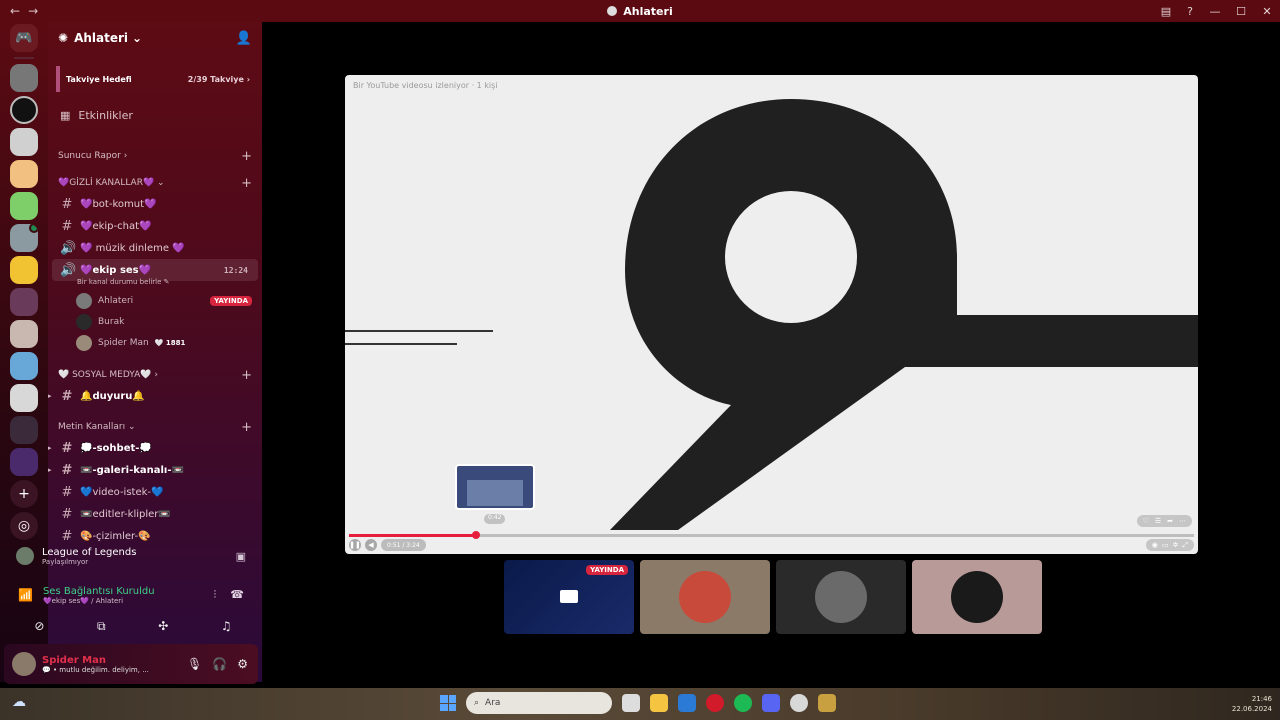 Image resolution: width=1280 pixels, height=720 pixels. What do you see at coordinates (68, 270) in the screenshot?
I see `speaker-icon: 🔊` at bounding box center [68, 270].